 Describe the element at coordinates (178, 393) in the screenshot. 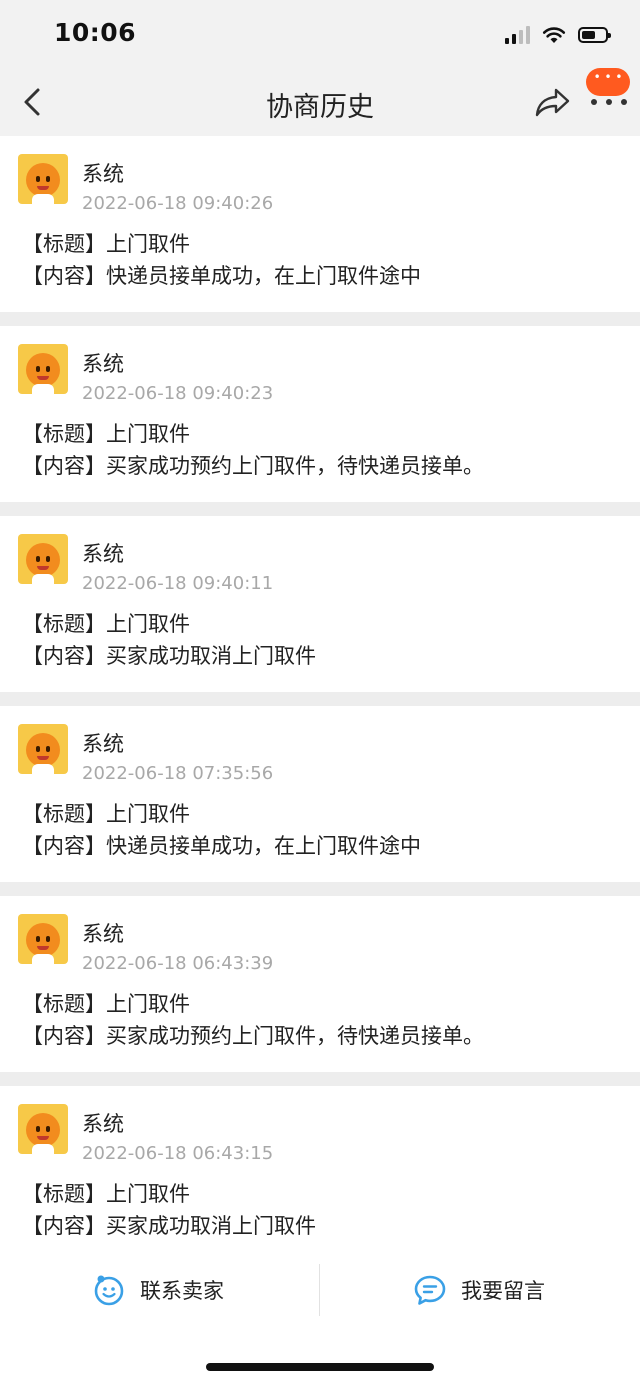

I see `message-timestamp: 2022-06-18 09:40:23` at that location.